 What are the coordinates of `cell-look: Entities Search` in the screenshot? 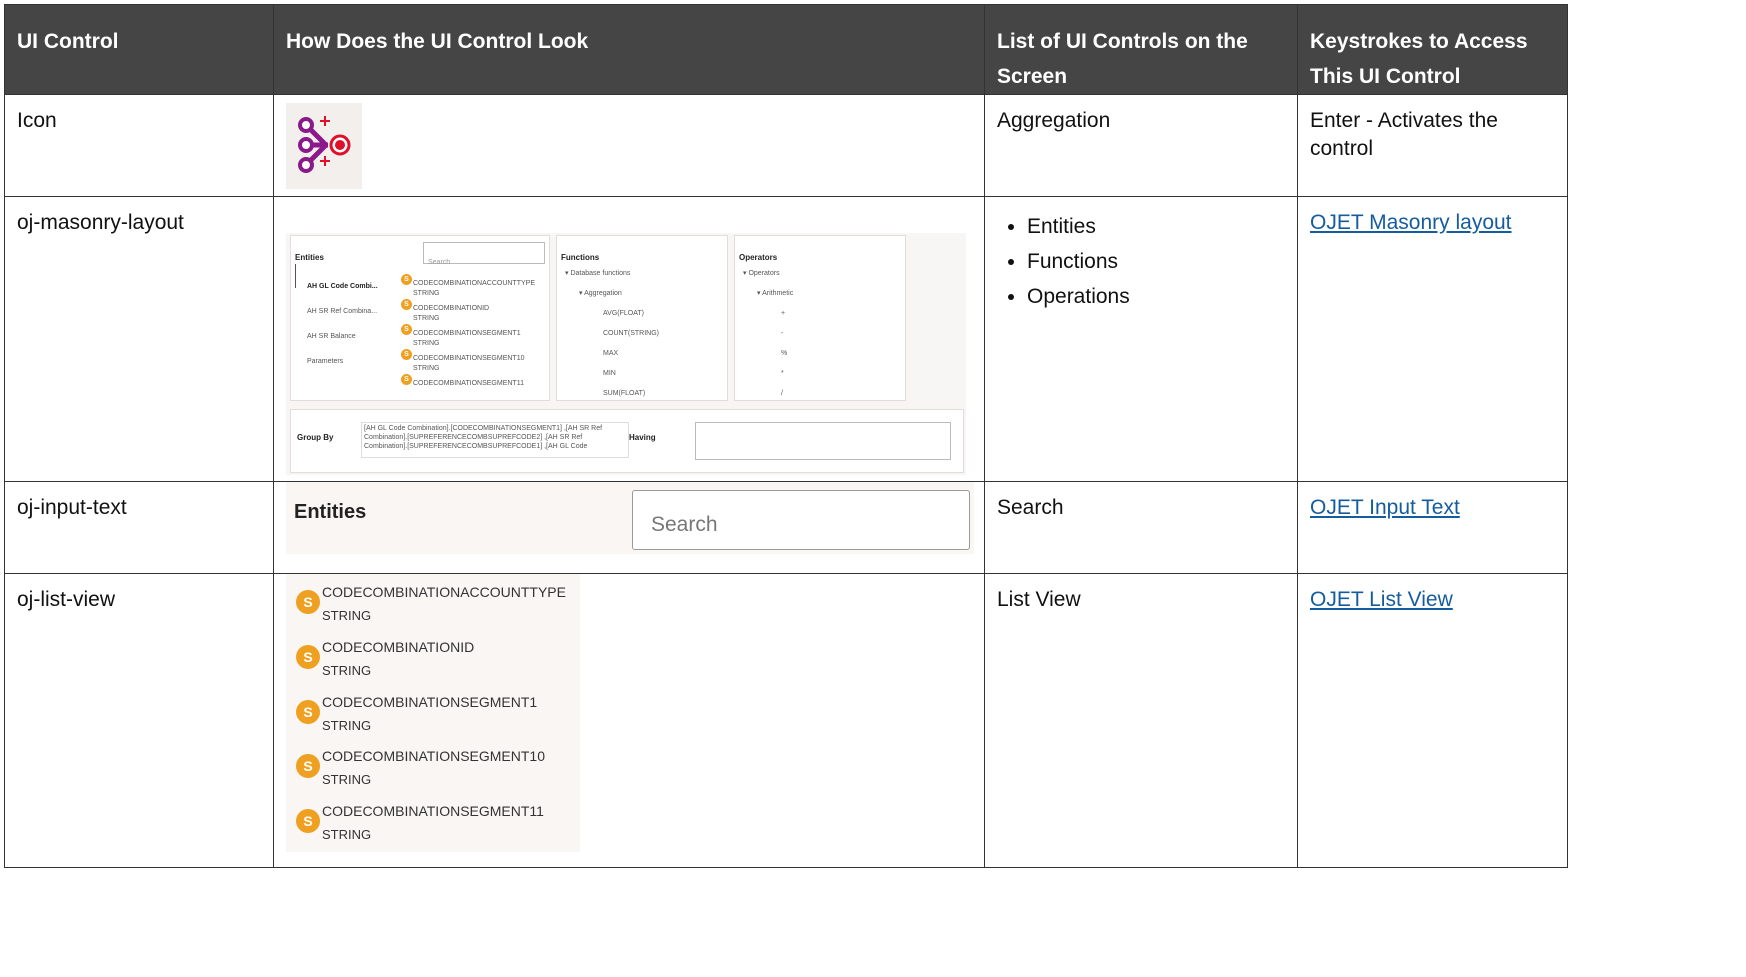 It's located at (629, 527).